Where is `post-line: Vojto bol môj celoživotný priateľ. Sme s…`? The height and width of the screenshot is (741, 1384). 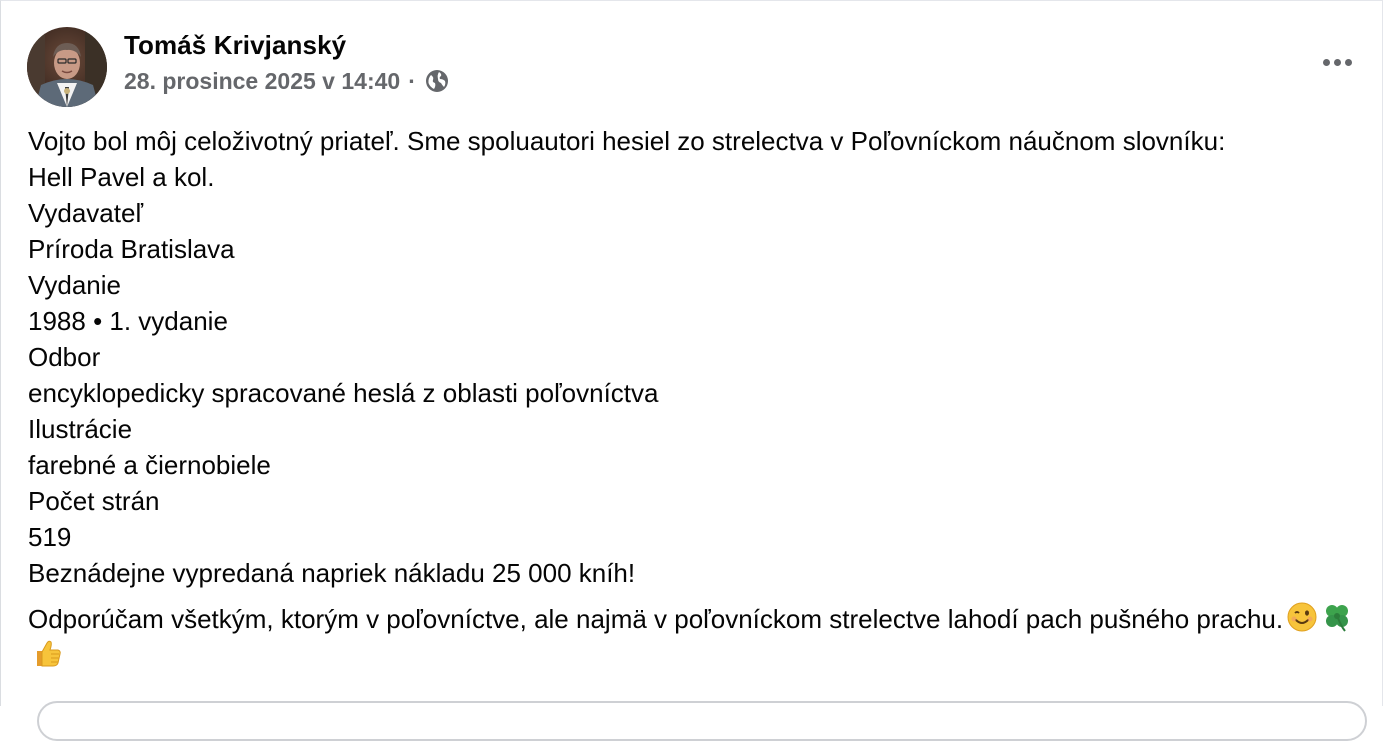 post-line: Vojto bol môj celoživotný priateľ. Sme s… is located at coordinates (627, 141).